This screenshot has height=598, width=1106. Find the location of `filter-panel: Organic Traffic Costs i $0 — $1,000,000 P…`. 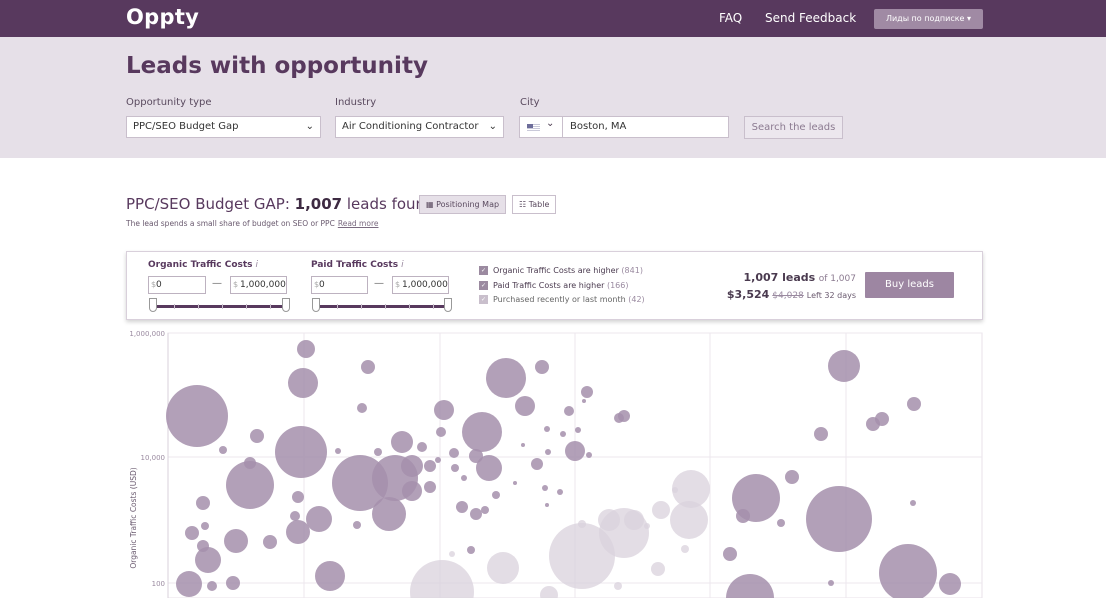

filter-panel: Organic Traffic Costs i $0 — $1,000,000 P… is located at coordinates (554, 285).